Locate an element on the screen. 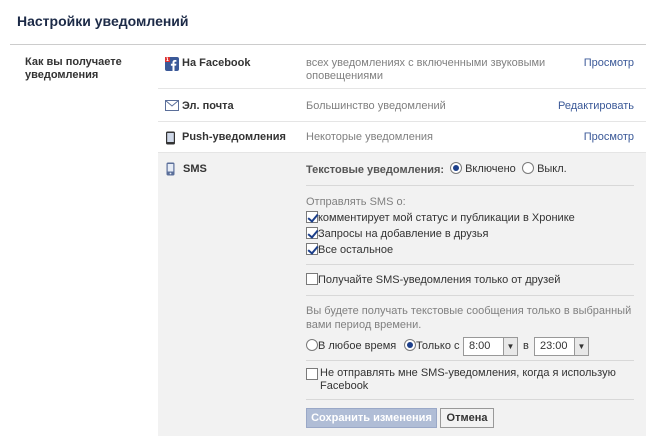  everything-else-label: Все остальное is located at coordinates (356, 250).